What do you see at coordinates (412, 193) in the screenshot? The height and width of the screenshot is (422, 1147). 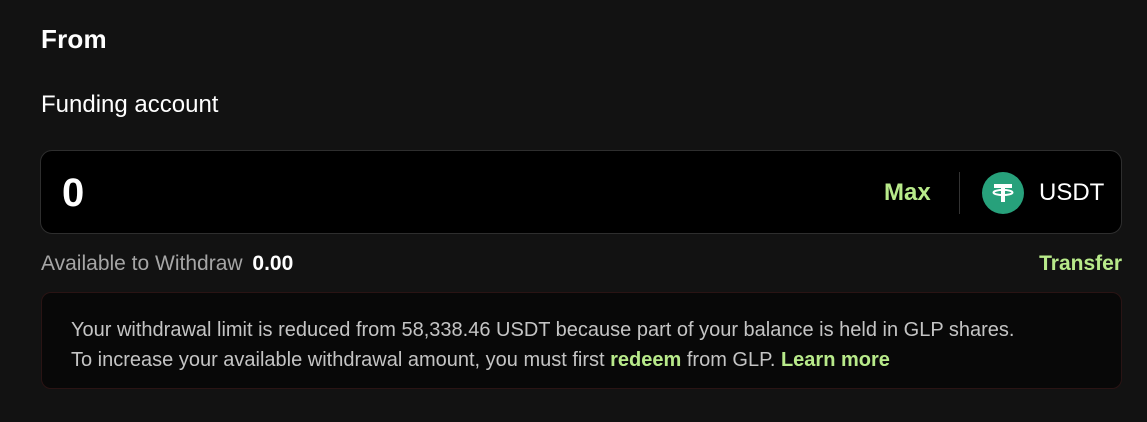 I see `amount-input` at bounding box center [412, 193].